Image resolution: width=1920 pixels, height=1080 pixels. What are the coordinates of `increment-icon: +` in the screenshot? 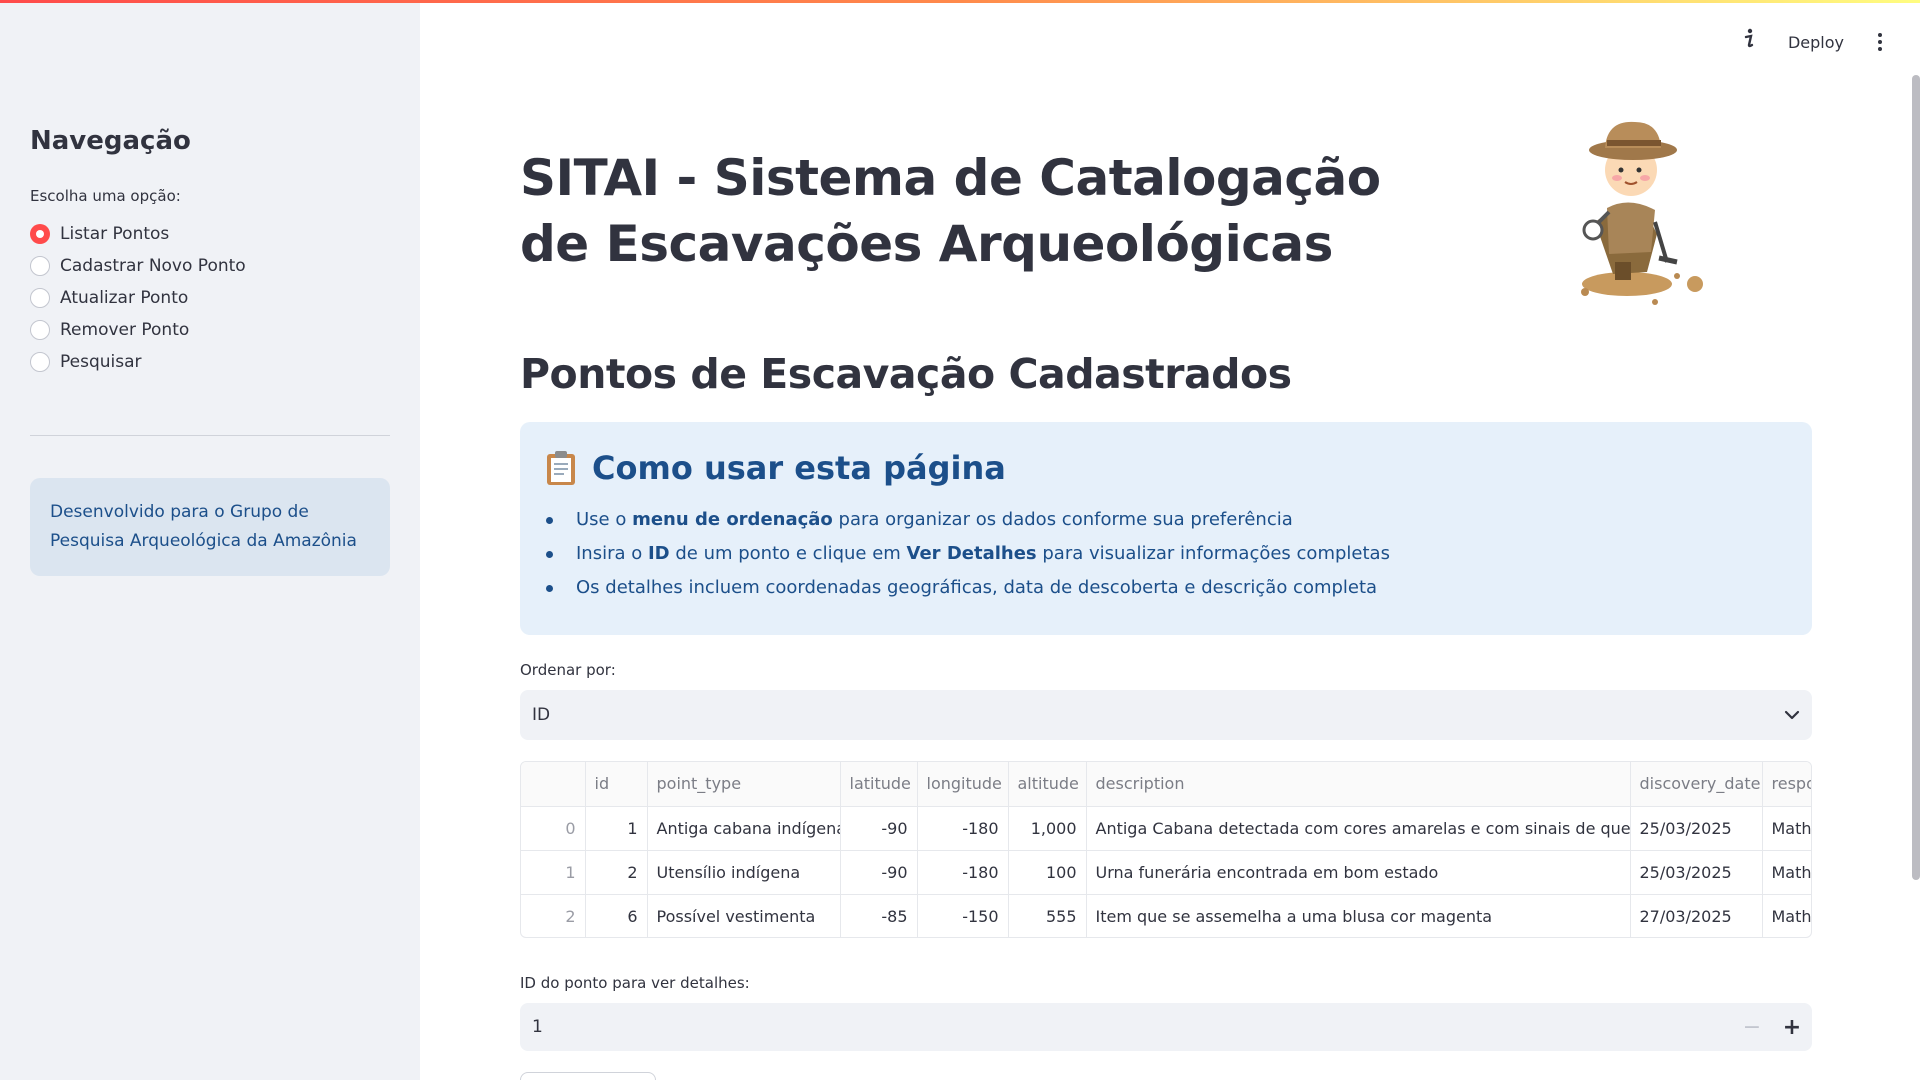 It's located at (1792, 1027).